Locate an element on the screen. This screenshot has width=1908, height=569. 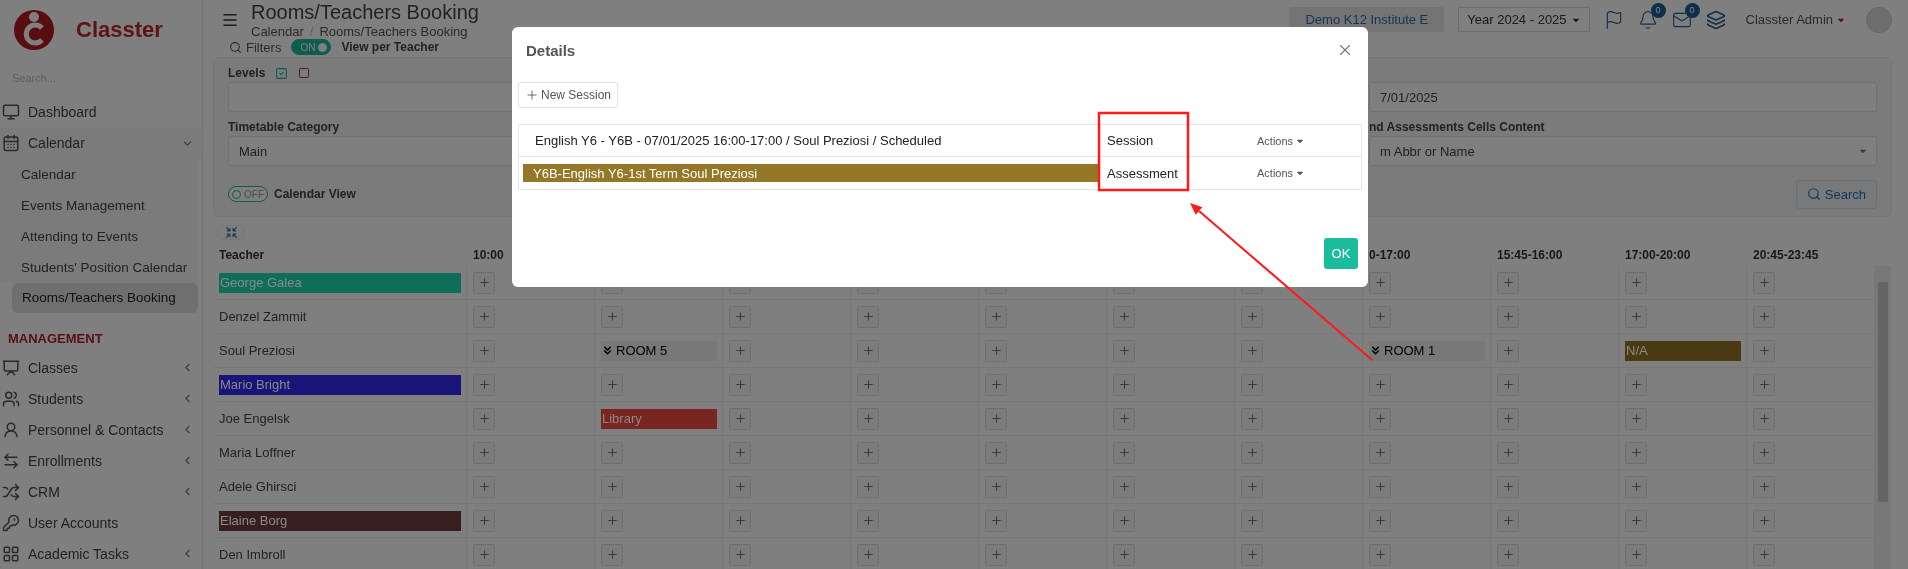
menu-item: Enrollments is located at coordinates (101, 461).